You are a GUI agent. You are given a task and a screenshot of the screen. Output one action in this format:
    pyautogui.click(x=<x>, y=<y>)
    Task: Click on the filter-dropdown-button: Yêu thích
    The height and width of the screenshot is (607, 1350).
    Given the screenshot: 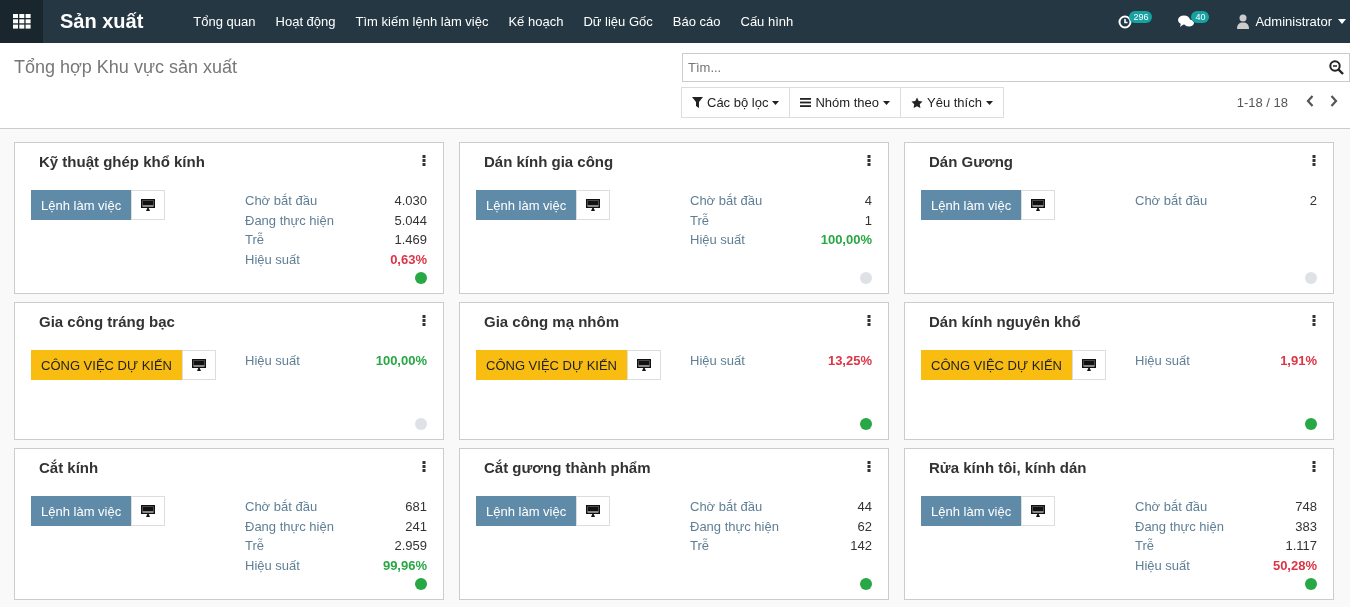 What is the action you would take?
    pyautogui.click(x=952, y=102)
    